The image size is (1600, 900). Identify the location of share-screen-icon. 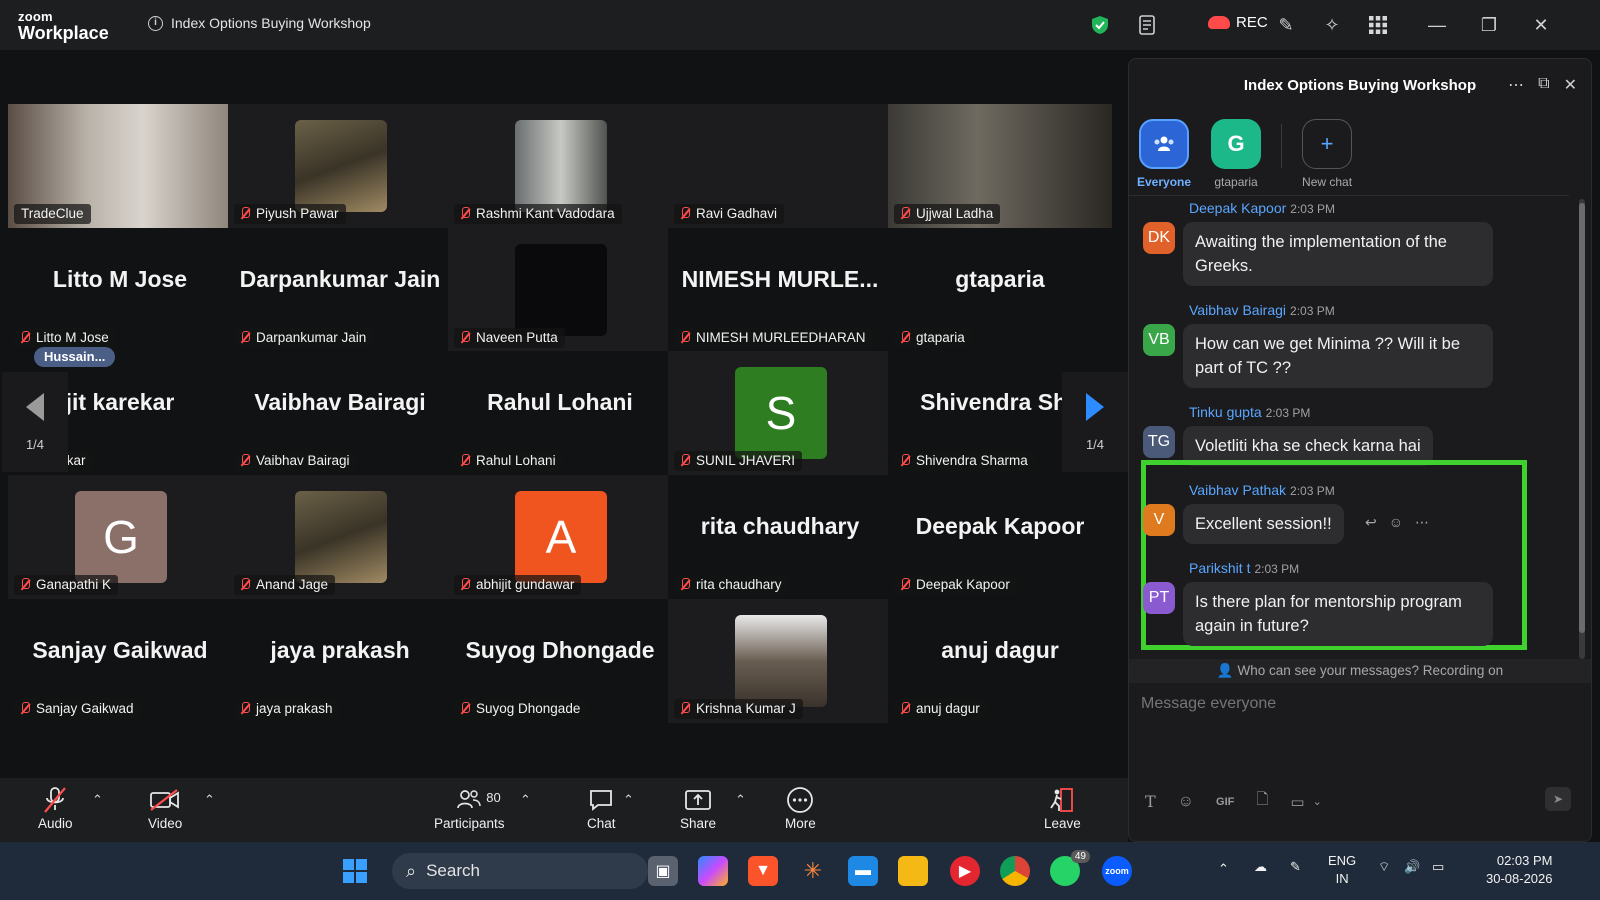
(698, 800).